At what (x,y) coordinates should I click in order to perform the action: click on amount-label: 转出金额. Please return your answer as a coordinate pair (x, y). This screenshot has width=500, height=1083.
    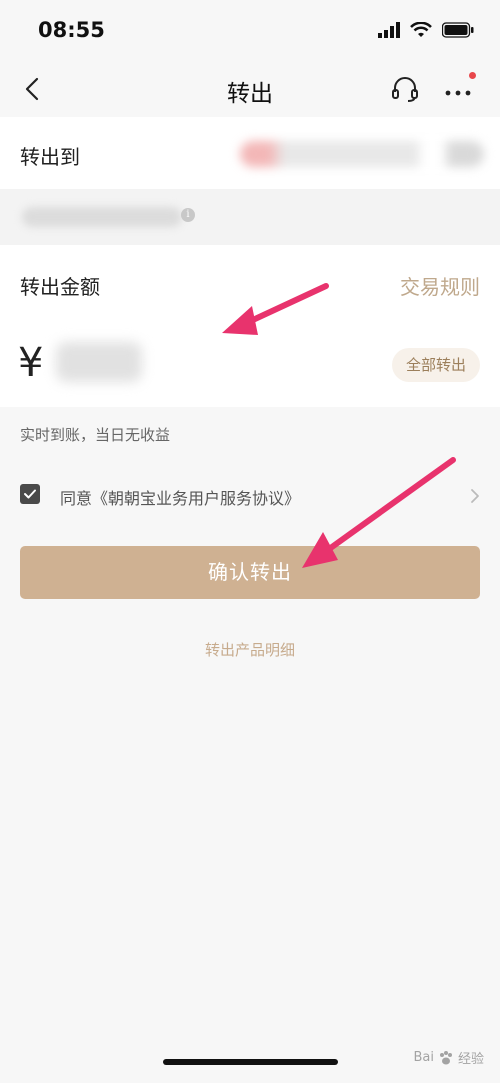
    Looking at the image, I should click on (60, 287).